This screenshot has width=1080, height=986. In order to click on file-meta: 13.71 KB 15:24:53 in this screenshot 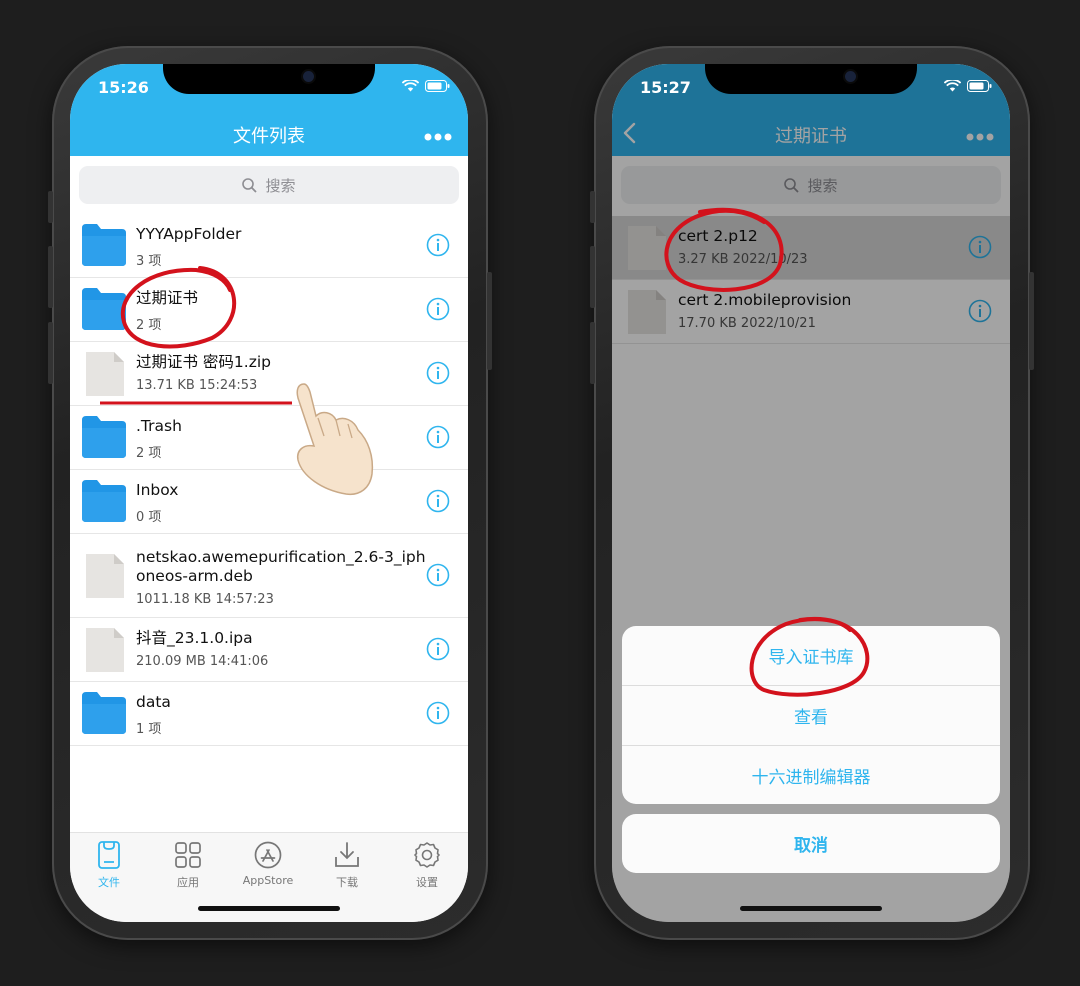, I will do `click(197, 385)`.